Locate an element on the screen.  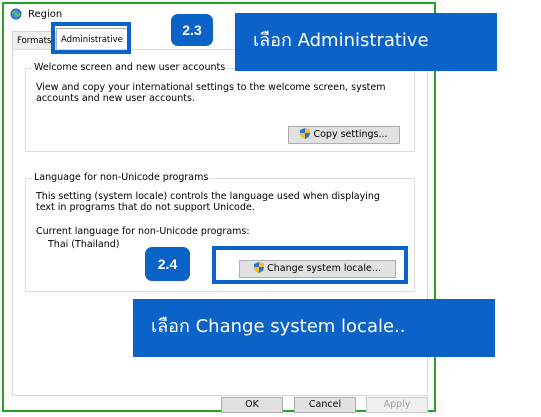
region-app-icon is located at coordinates (16, 14).